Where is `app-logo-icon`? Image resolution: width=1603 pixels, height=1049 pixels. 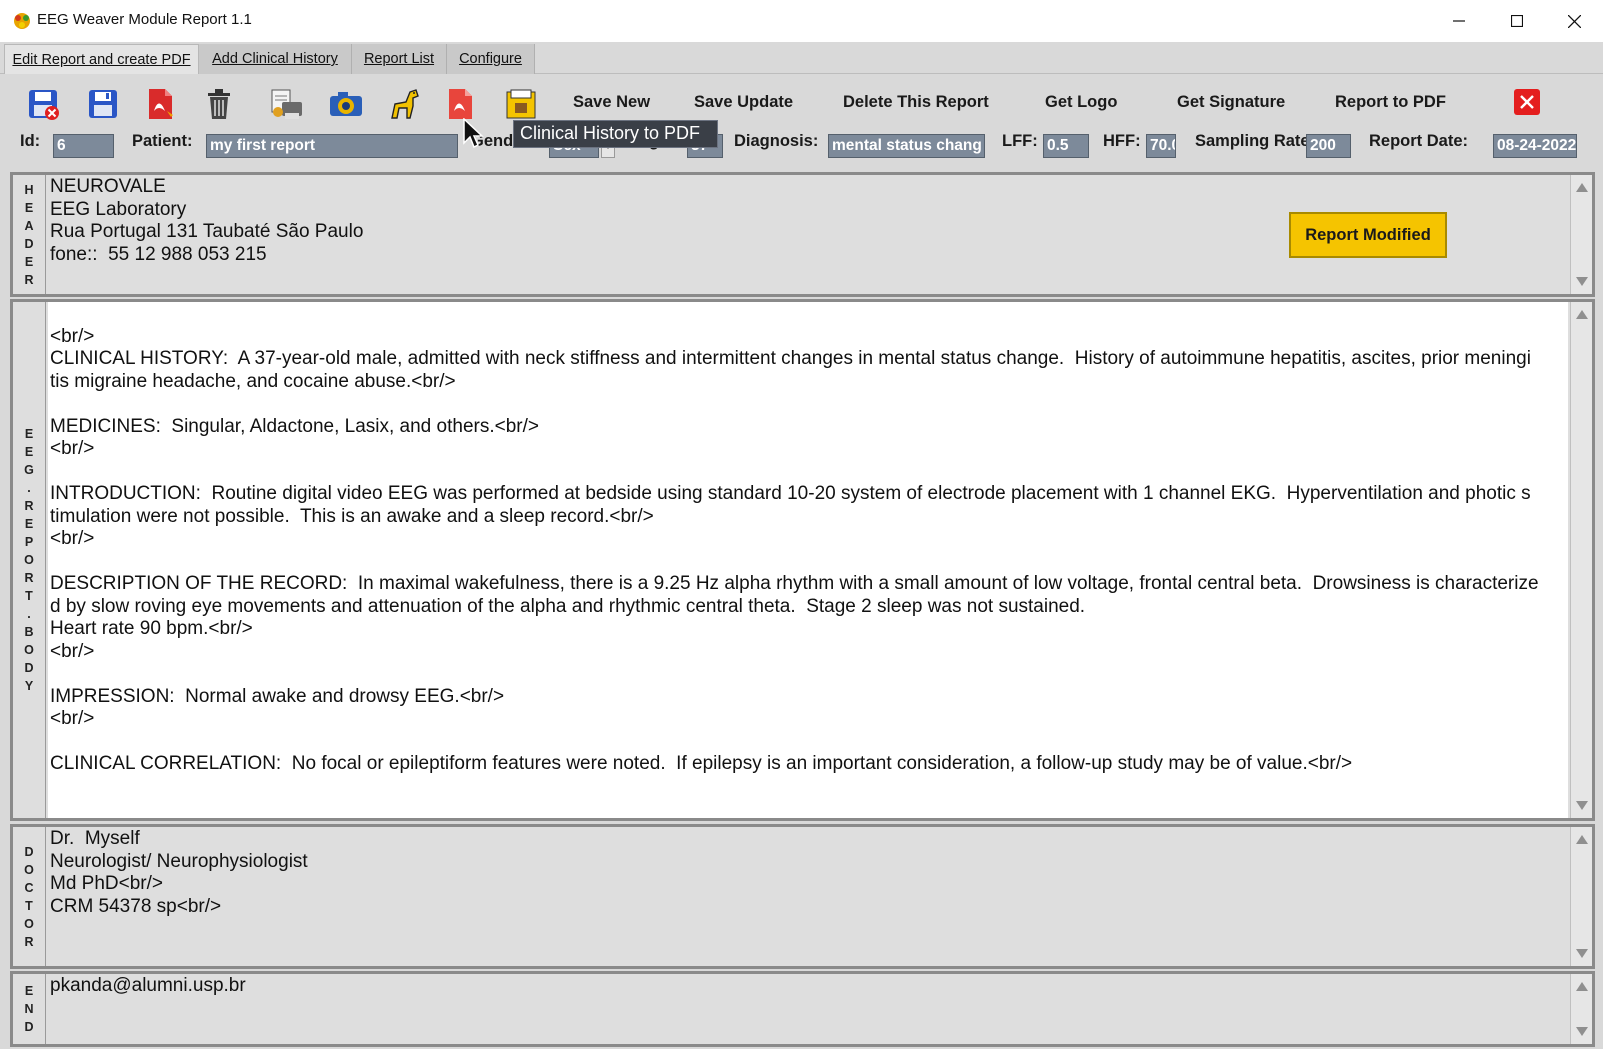
app-logo-icon is located at coordinates (22, 21).